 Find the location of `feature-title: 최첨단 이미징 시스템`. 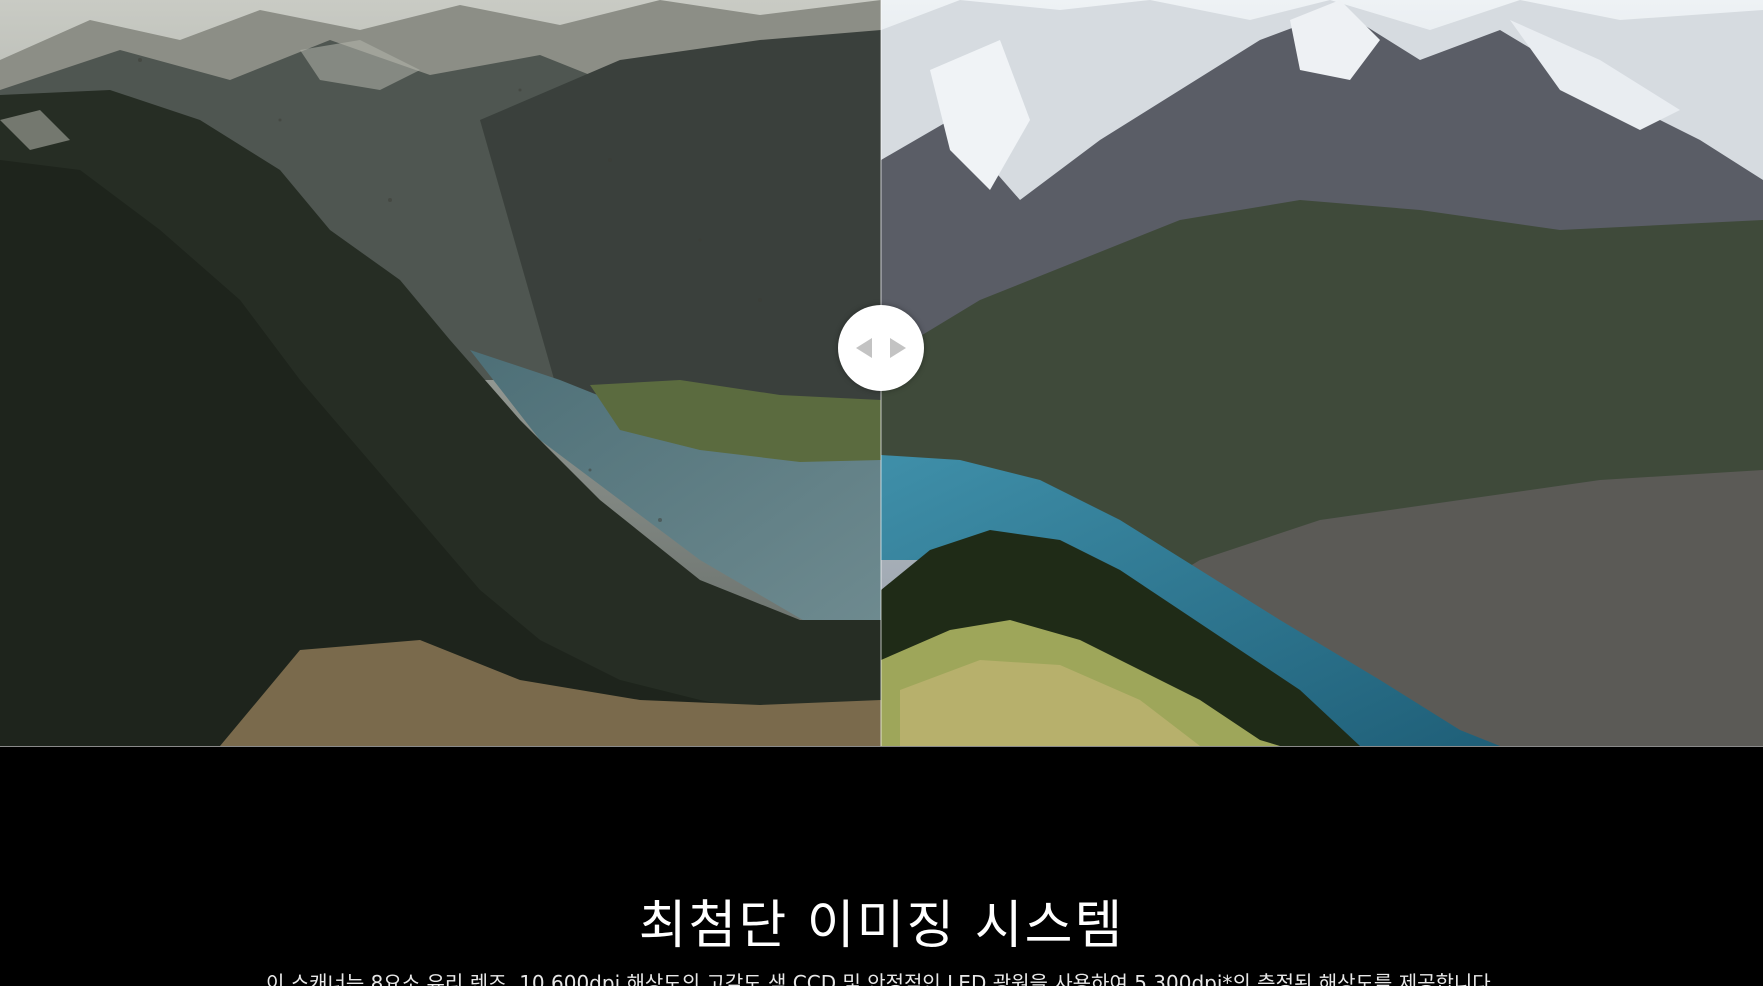

feature-title: 최첨단 이미징 시스템 is located at coordinates (881, 926).